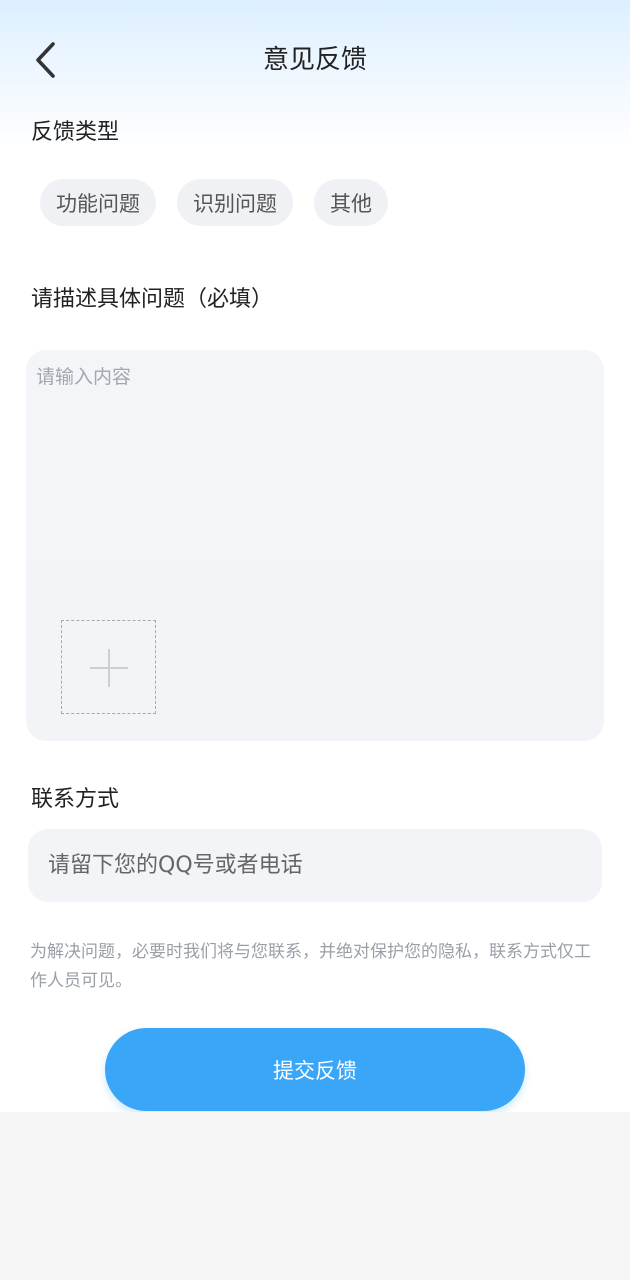 The image size is (630, 1280). What do you see at coordinates (315, 1069) in the screenshot?
I see `submit-feedback-button: 提交反馈` at bounding box center [315, 1069].